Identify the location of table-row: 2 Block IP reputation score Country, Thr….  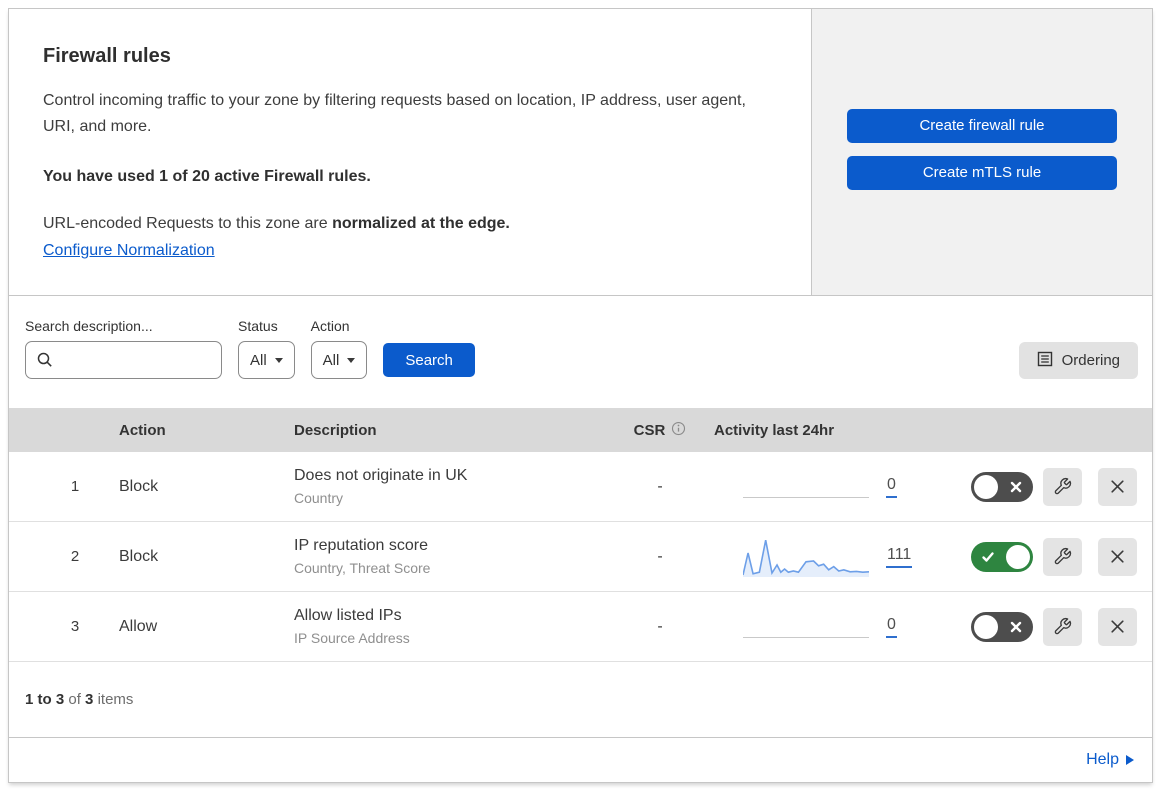
(580, 557).